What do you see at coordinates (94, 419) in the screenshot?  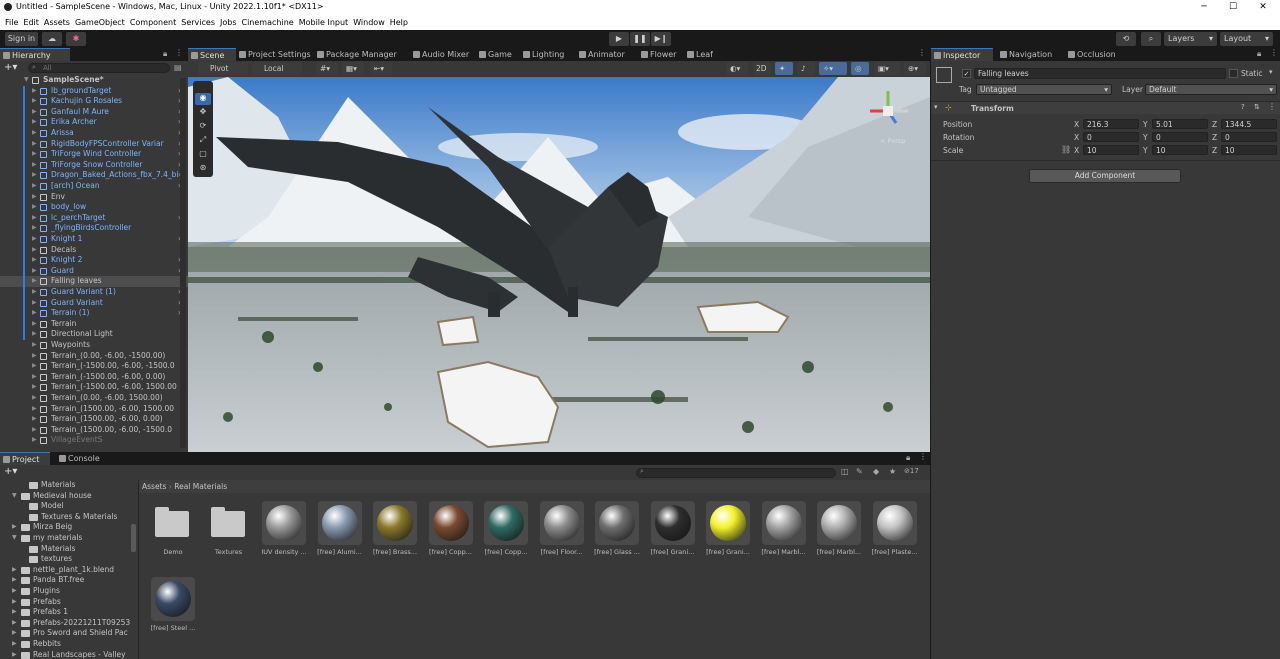 I see `hierarchy-item: ▶ Terrain_(1500.00, -6.00, 0.00)` at bounding box center [94, 419].